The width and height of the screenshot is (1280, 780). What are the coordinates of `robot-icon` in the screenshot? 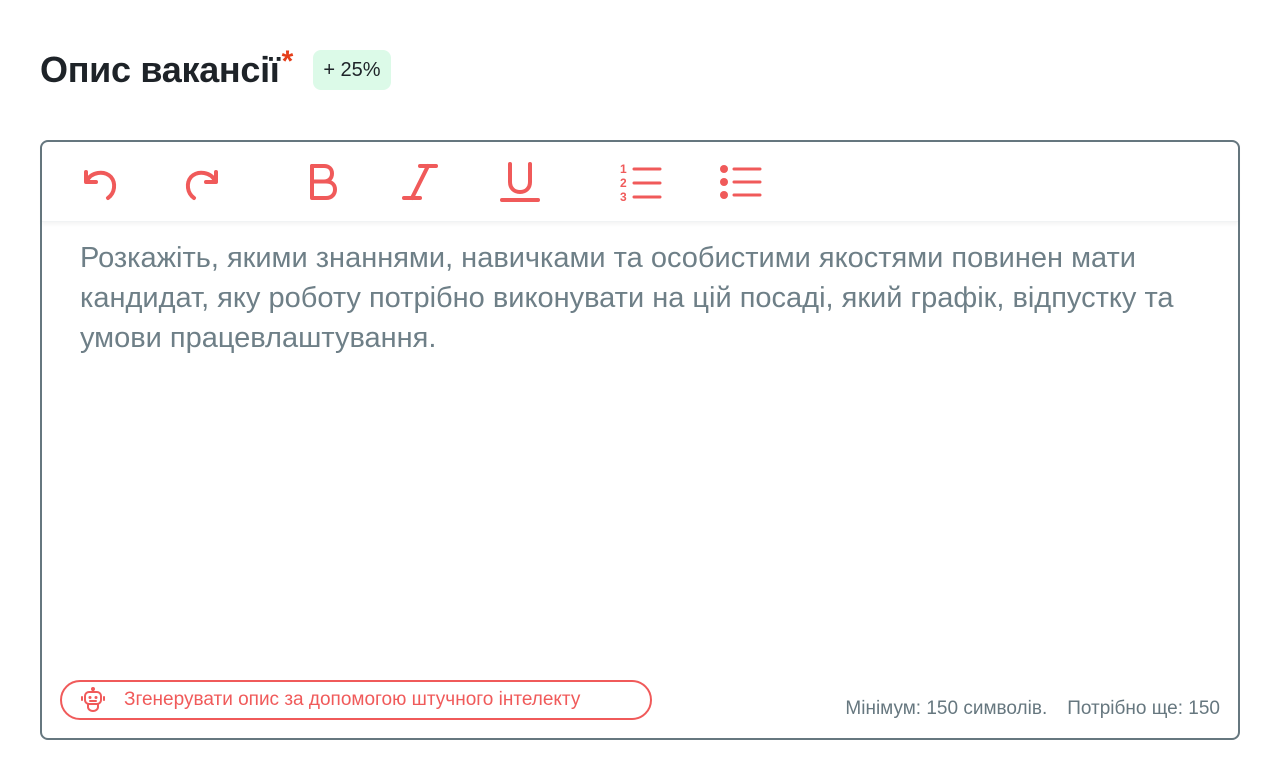 It's located at (93, 699).